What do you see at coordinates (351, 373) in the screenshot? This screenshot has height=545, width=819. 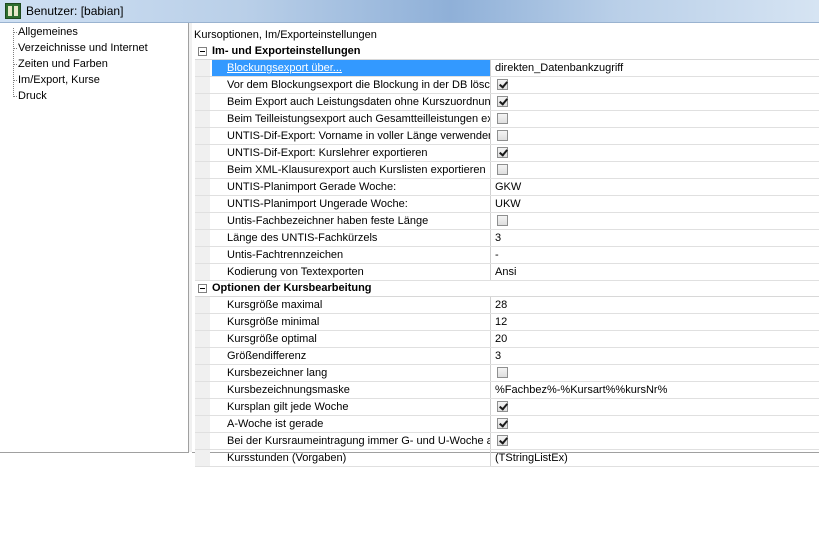 I see `property-name: Kursbezeichner lang` at bounding box center [351, 373].